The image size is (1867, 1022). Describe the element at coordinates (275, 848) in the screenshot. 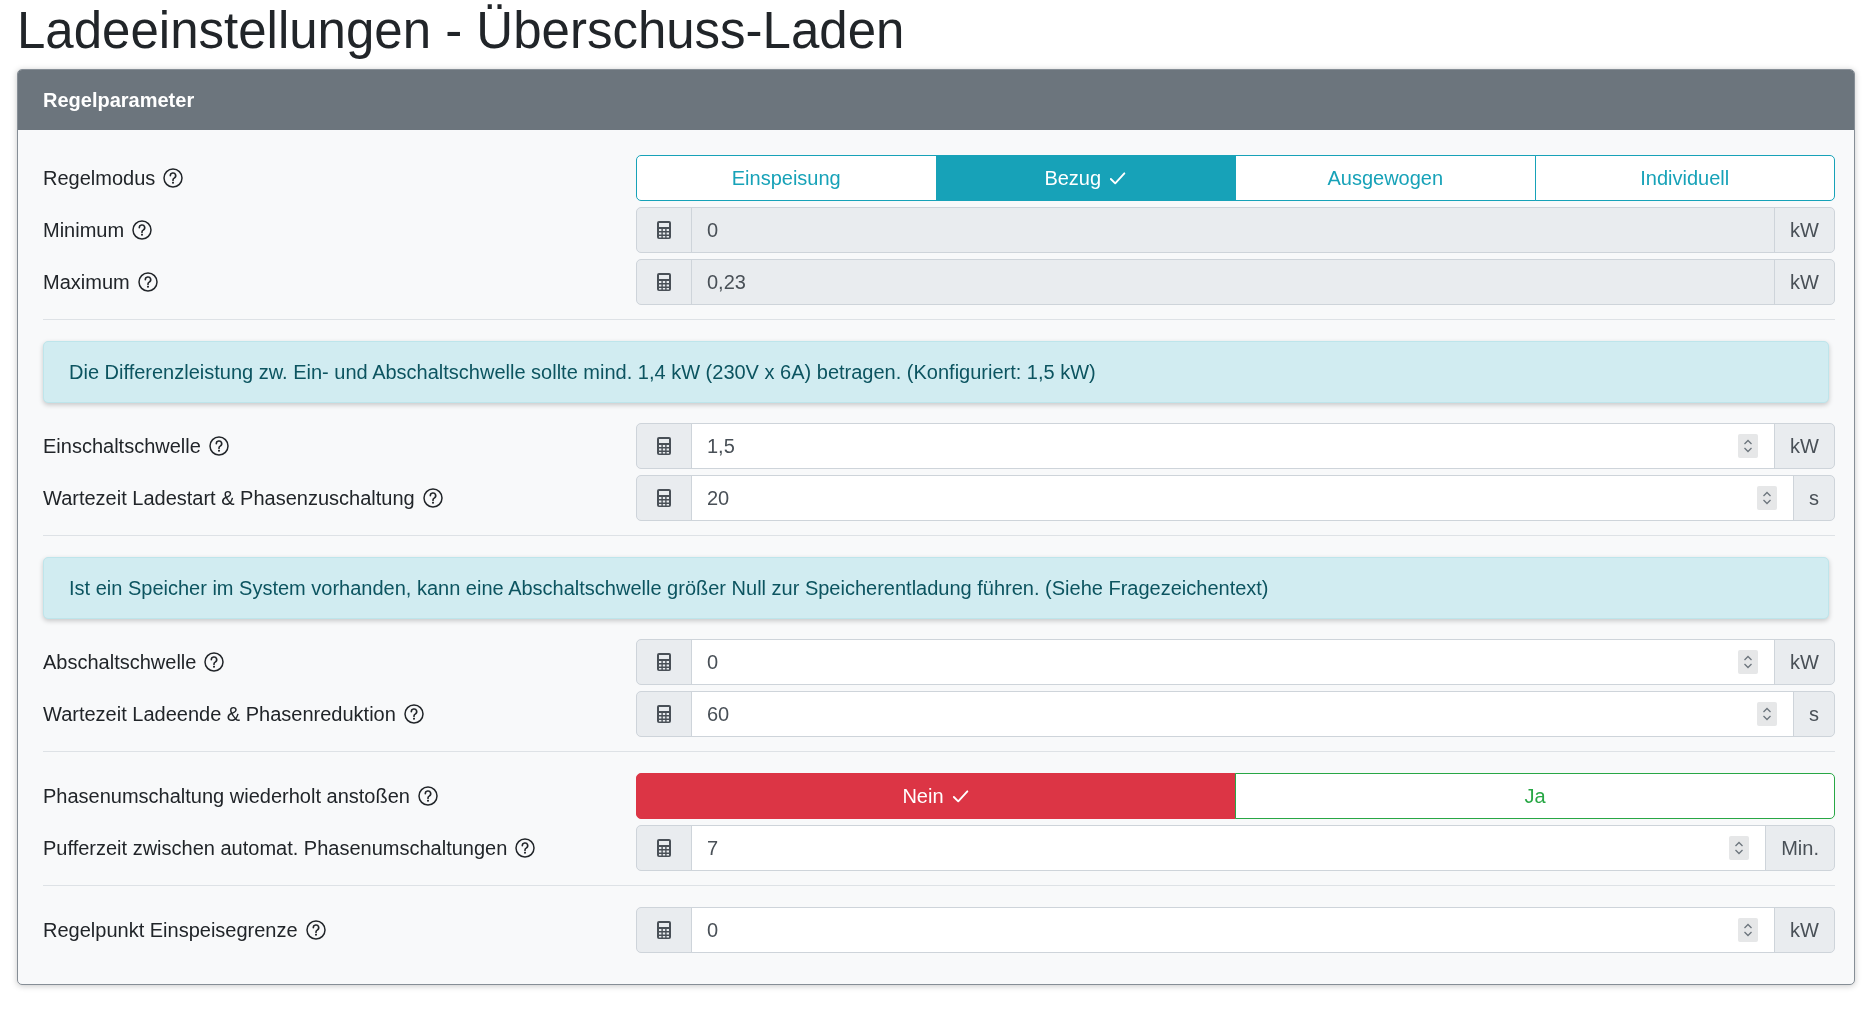

I see `field-label: Pufferzeit zwischen automat. Phasenumschaltungen` at that location.